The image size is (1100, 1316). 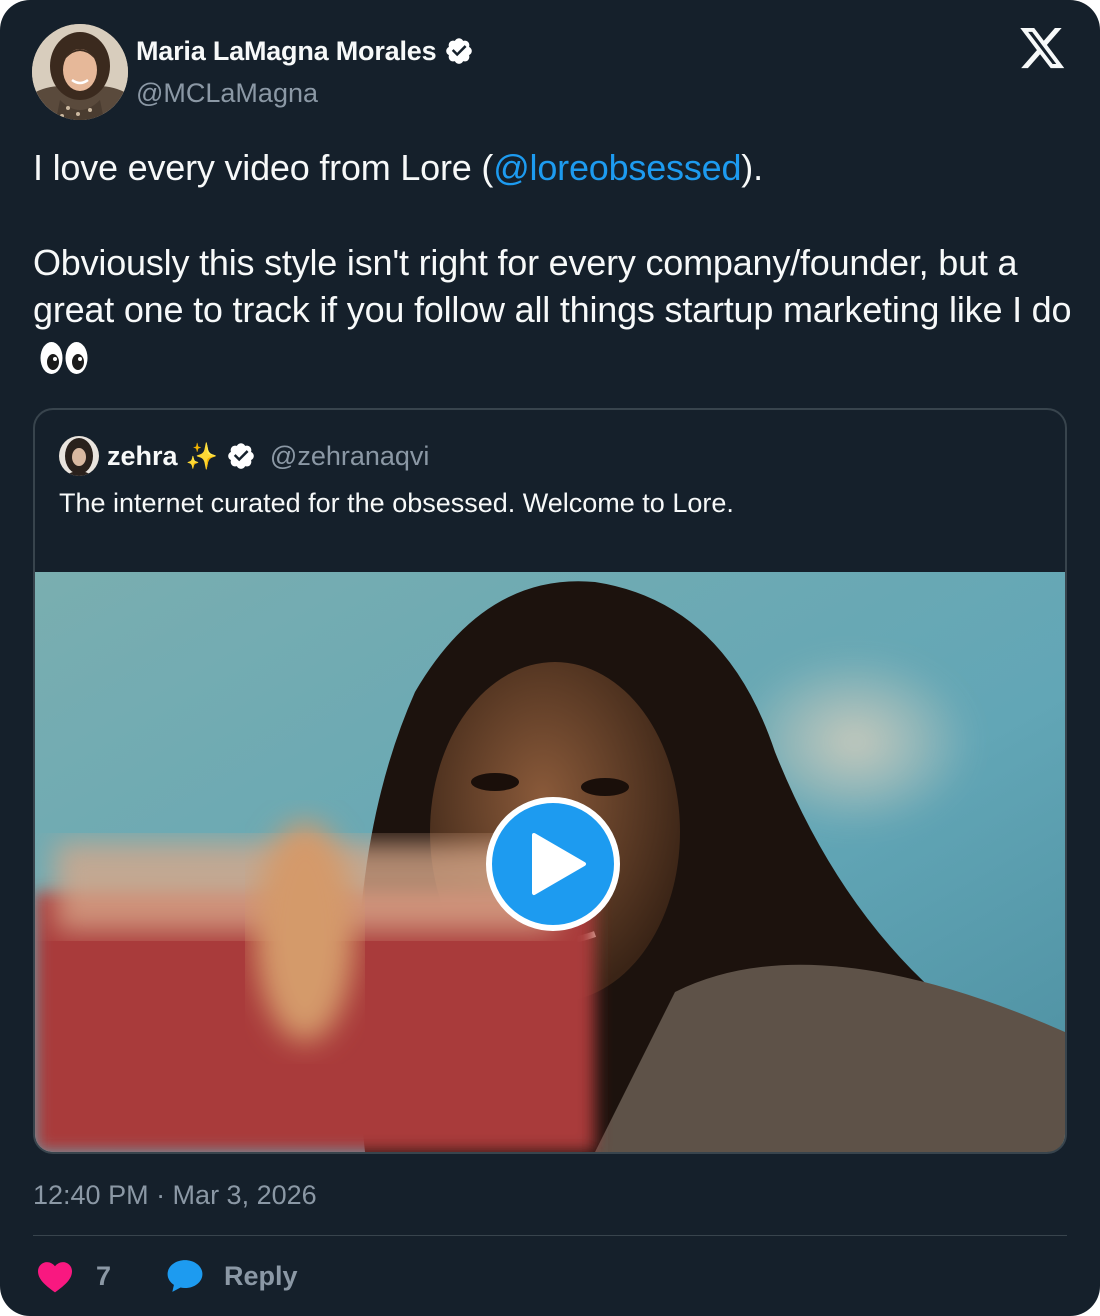 I want to click on heart-icon, so click(x=55, y=1277).